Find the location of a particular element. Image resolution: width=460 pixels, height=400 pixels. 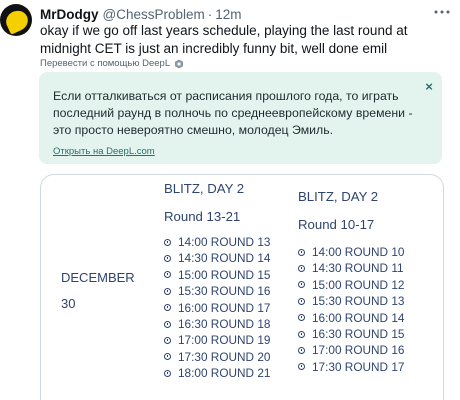

round-item: 17:30 ROUND 17 is located at coordinates (351, 367).